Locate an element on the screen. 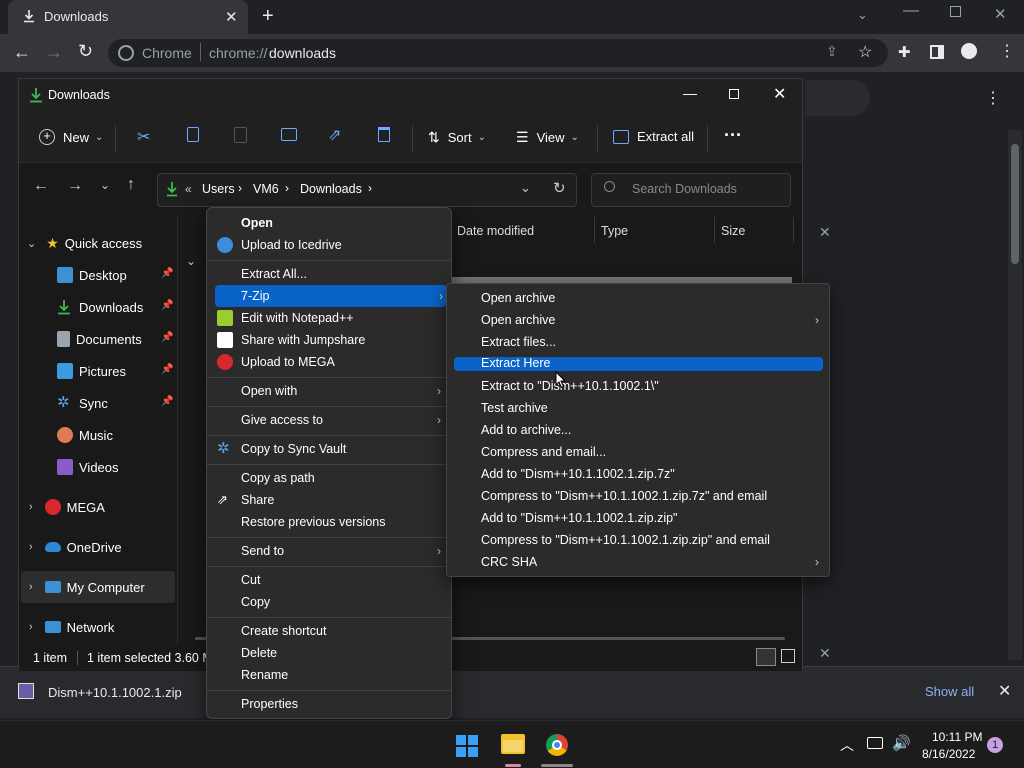 The image size is (1024, 768). menu-properties: Properties is located at coordinates (329, 704).